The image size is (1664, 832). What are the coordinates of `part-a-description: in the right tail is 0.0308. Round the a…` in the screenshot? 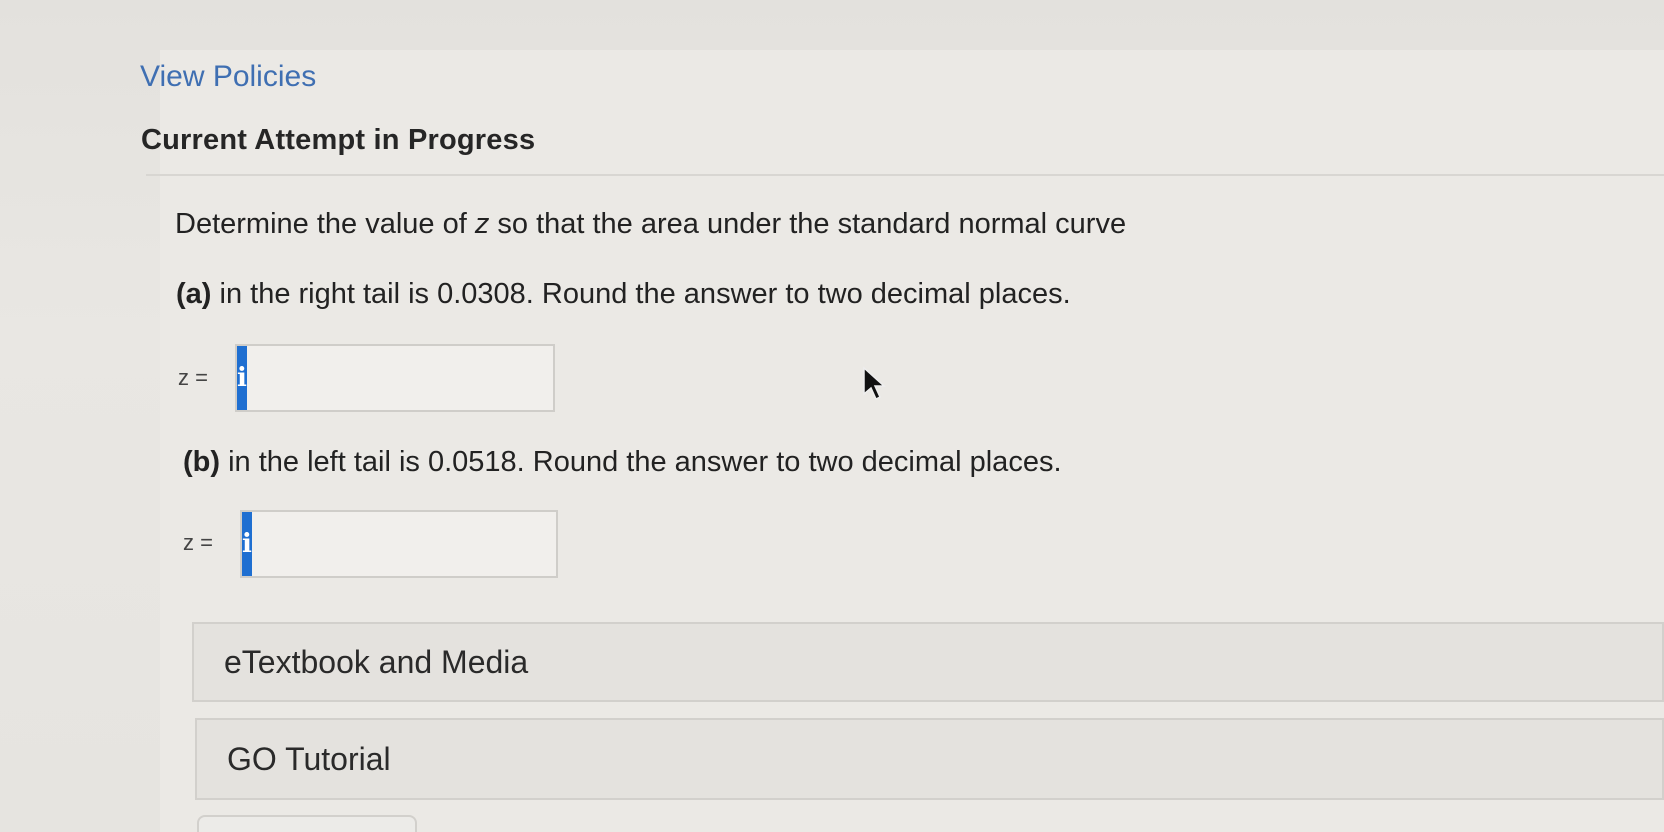 It's located at (641, 294).